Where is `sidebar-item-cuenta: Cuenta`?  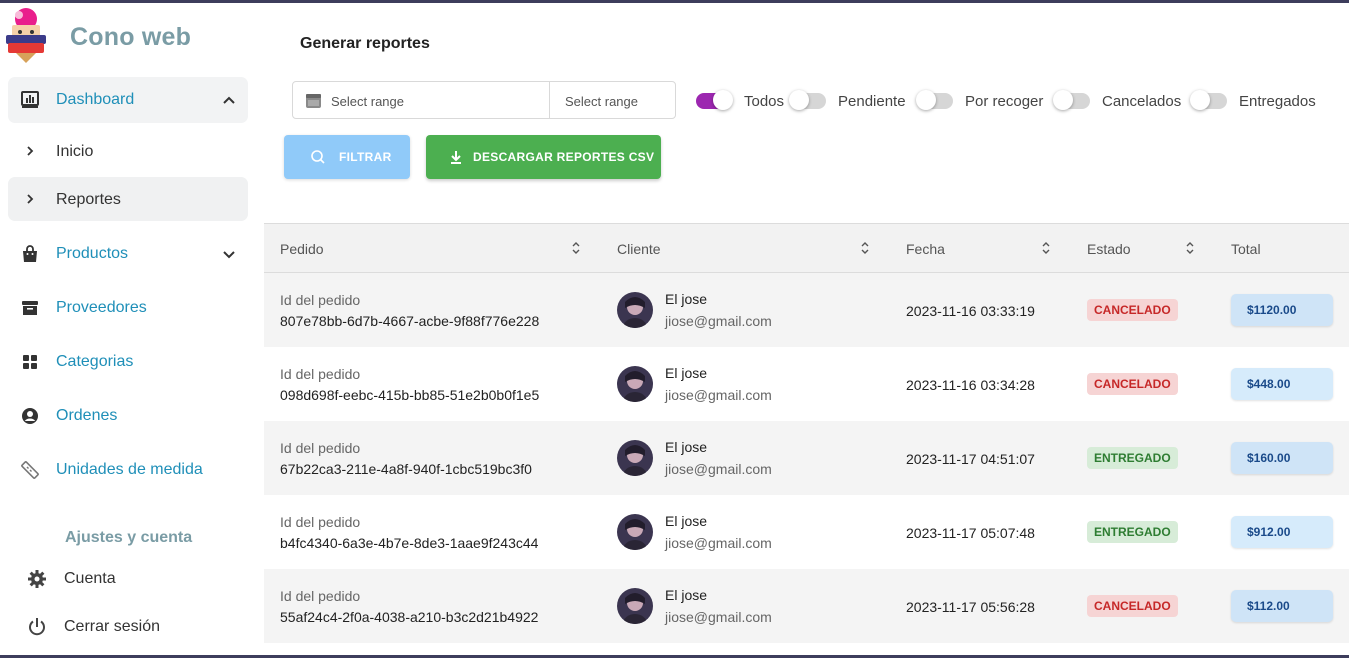
sidebar-item-cuenta: Cuenta is located at coordinates (136, 579).